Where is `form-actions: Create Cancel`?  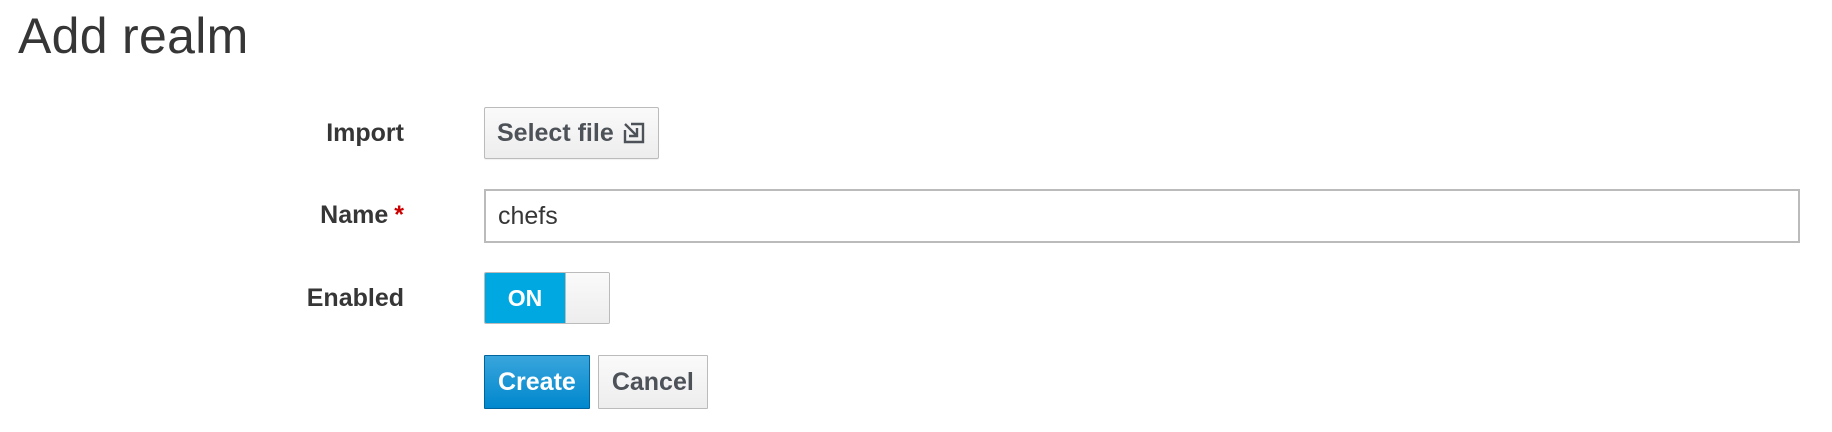 form-actions: Create Cancel is located at coordinates (596, 382).